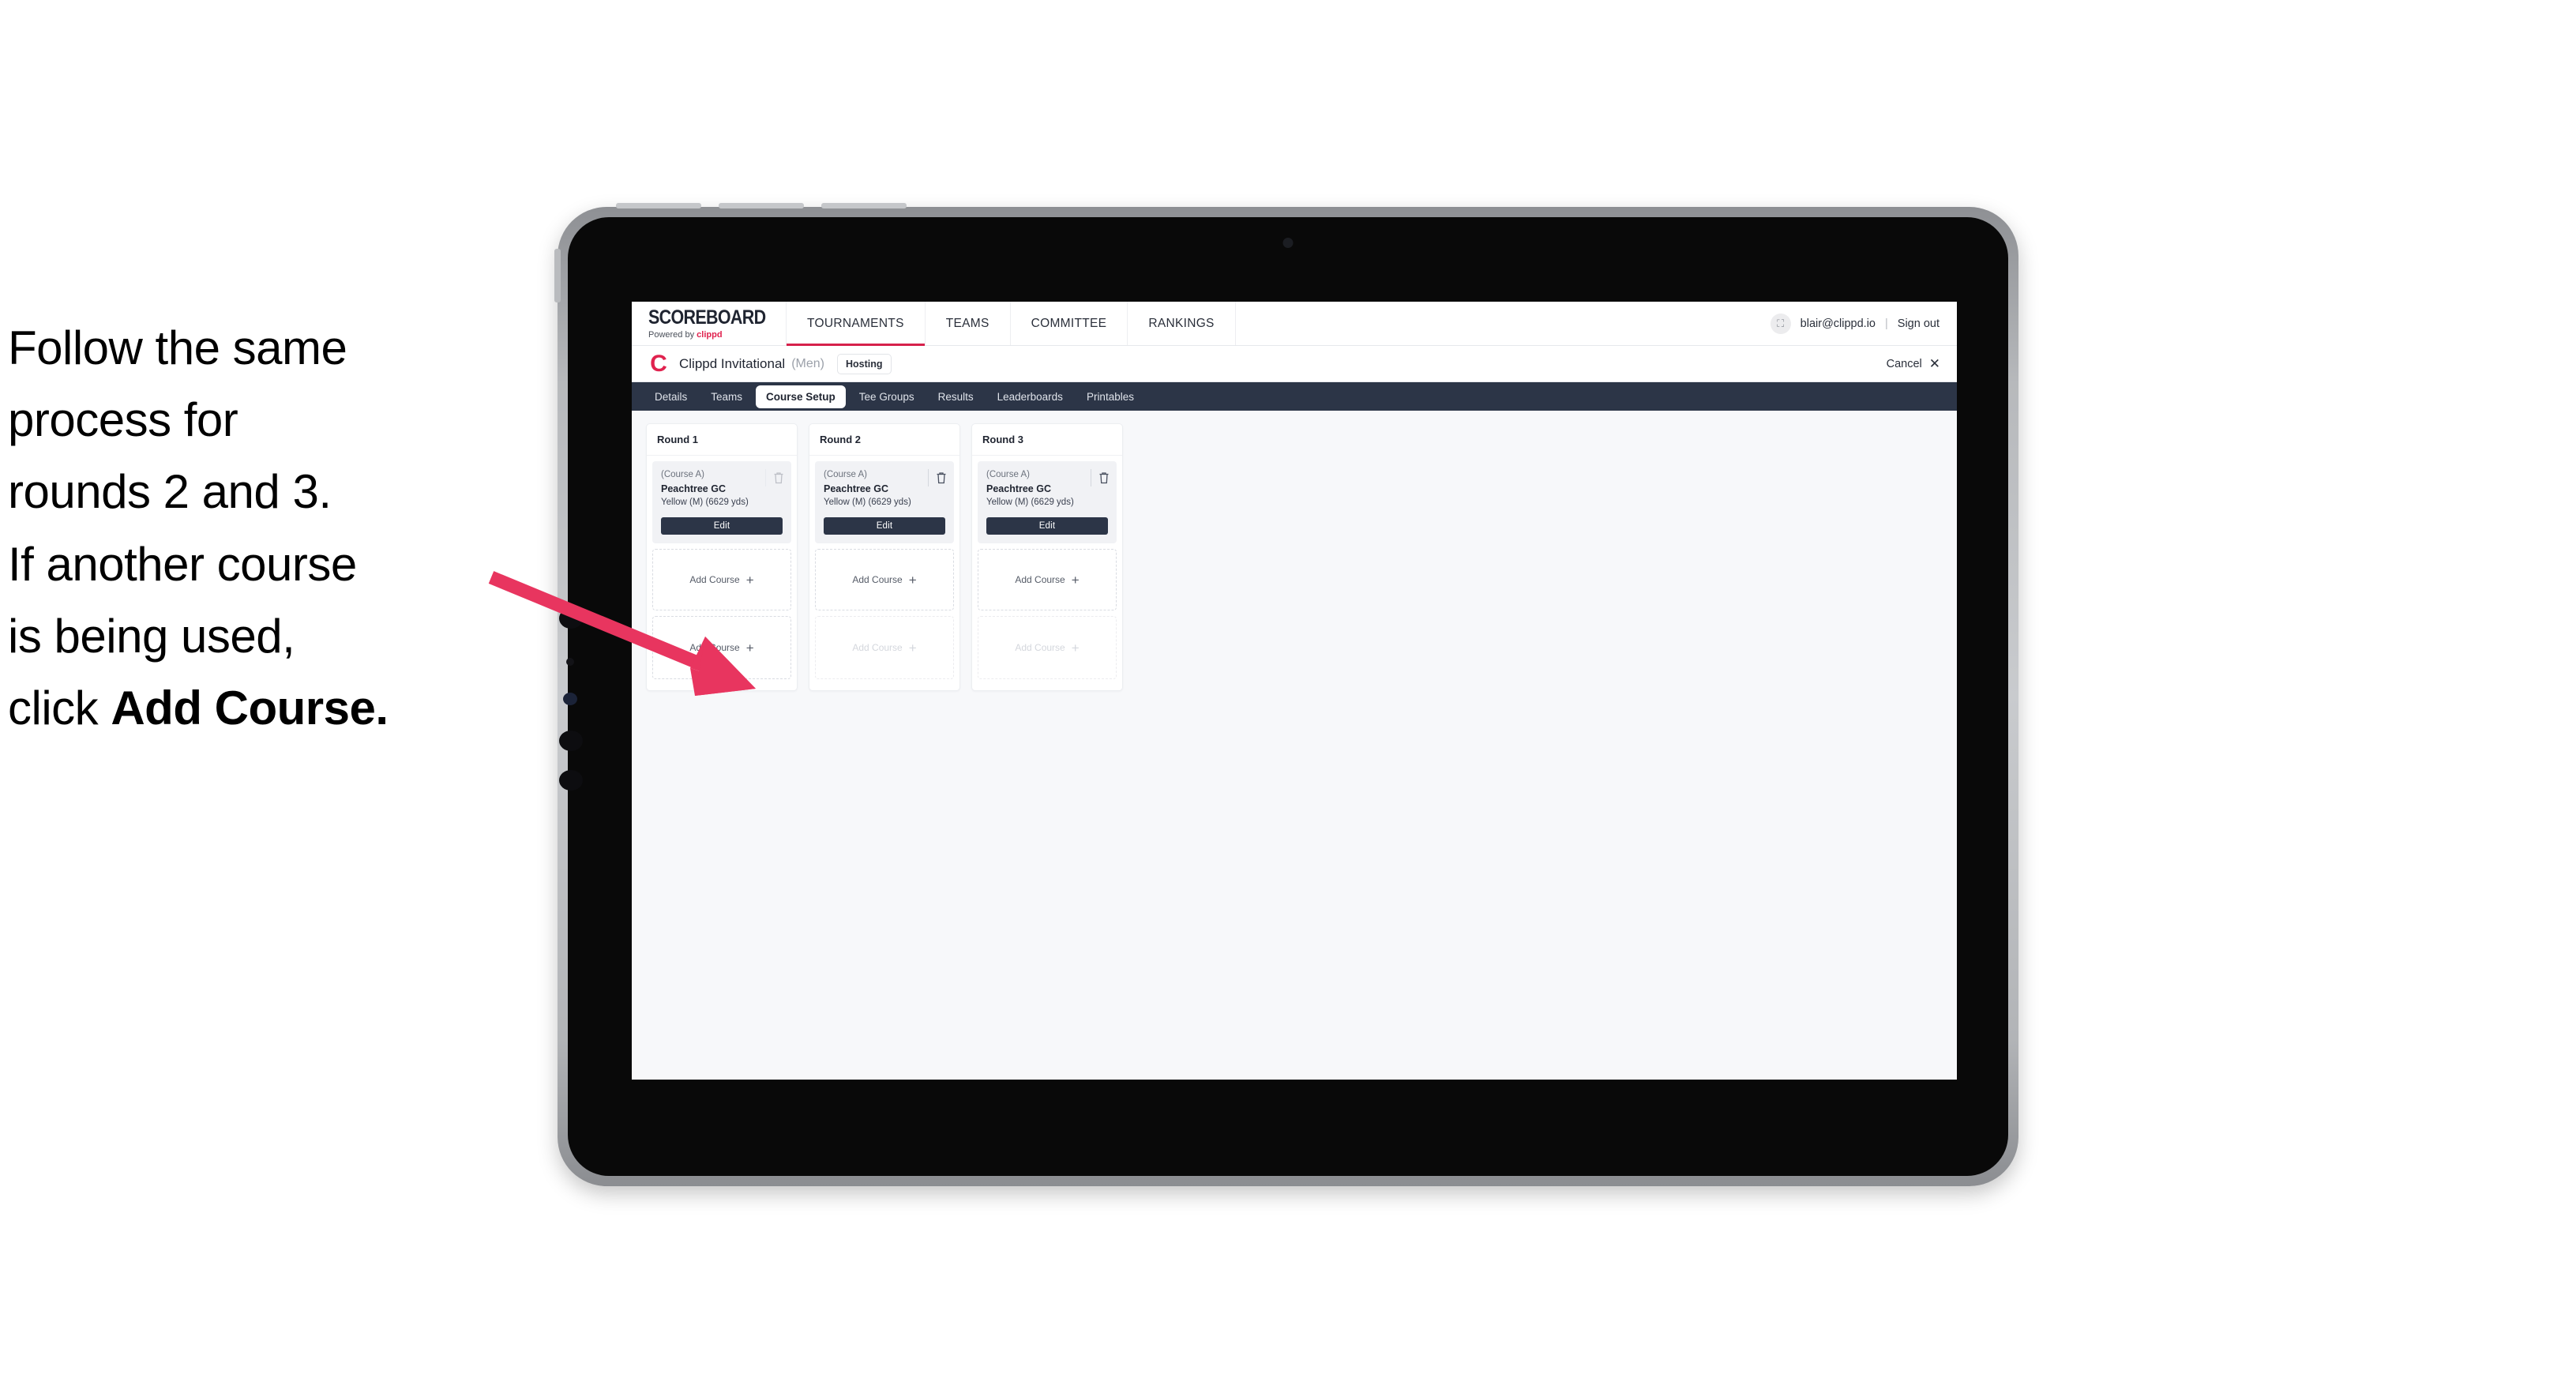 This screenshot has height=1386, width=2576. I want to click on tournament-gender: (Men), so click(807, 363).